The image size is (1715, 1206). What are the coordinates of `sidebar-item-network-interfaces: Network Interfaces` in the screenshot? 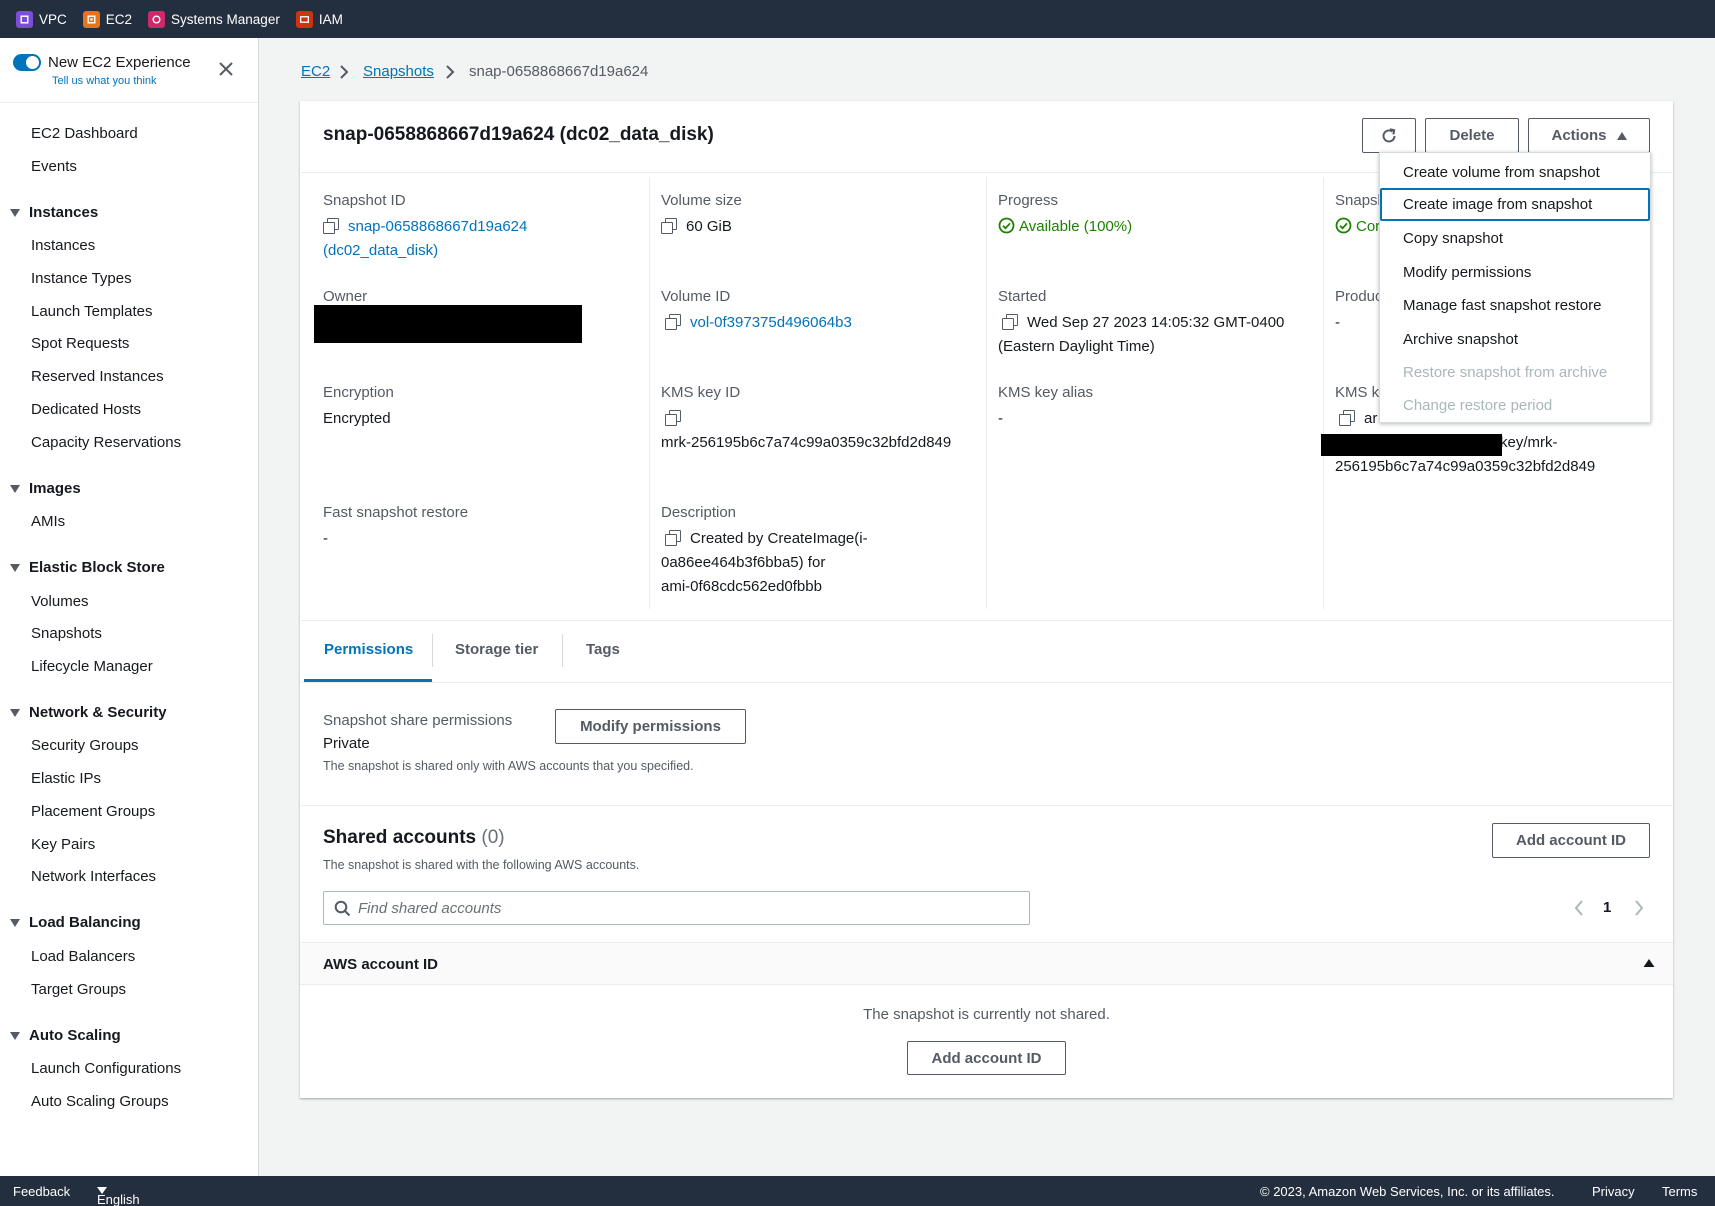 It's located at (93, 876).